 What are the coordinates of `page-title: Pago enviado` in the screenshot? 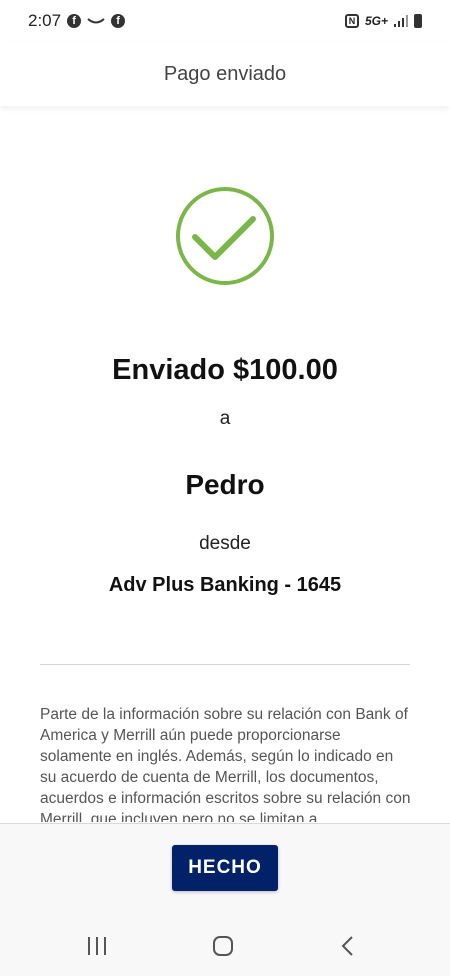 It's located at (225, 73).